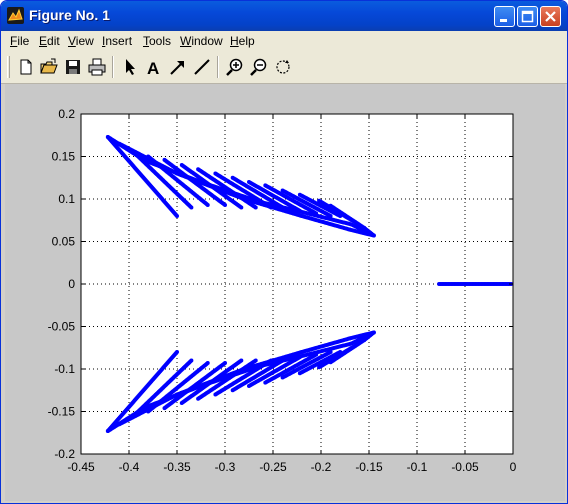 This screenshot has height=504, width=568. Describe the element at coordinates (504, 16) in the screenshot. I see `minimize-button` at that location.